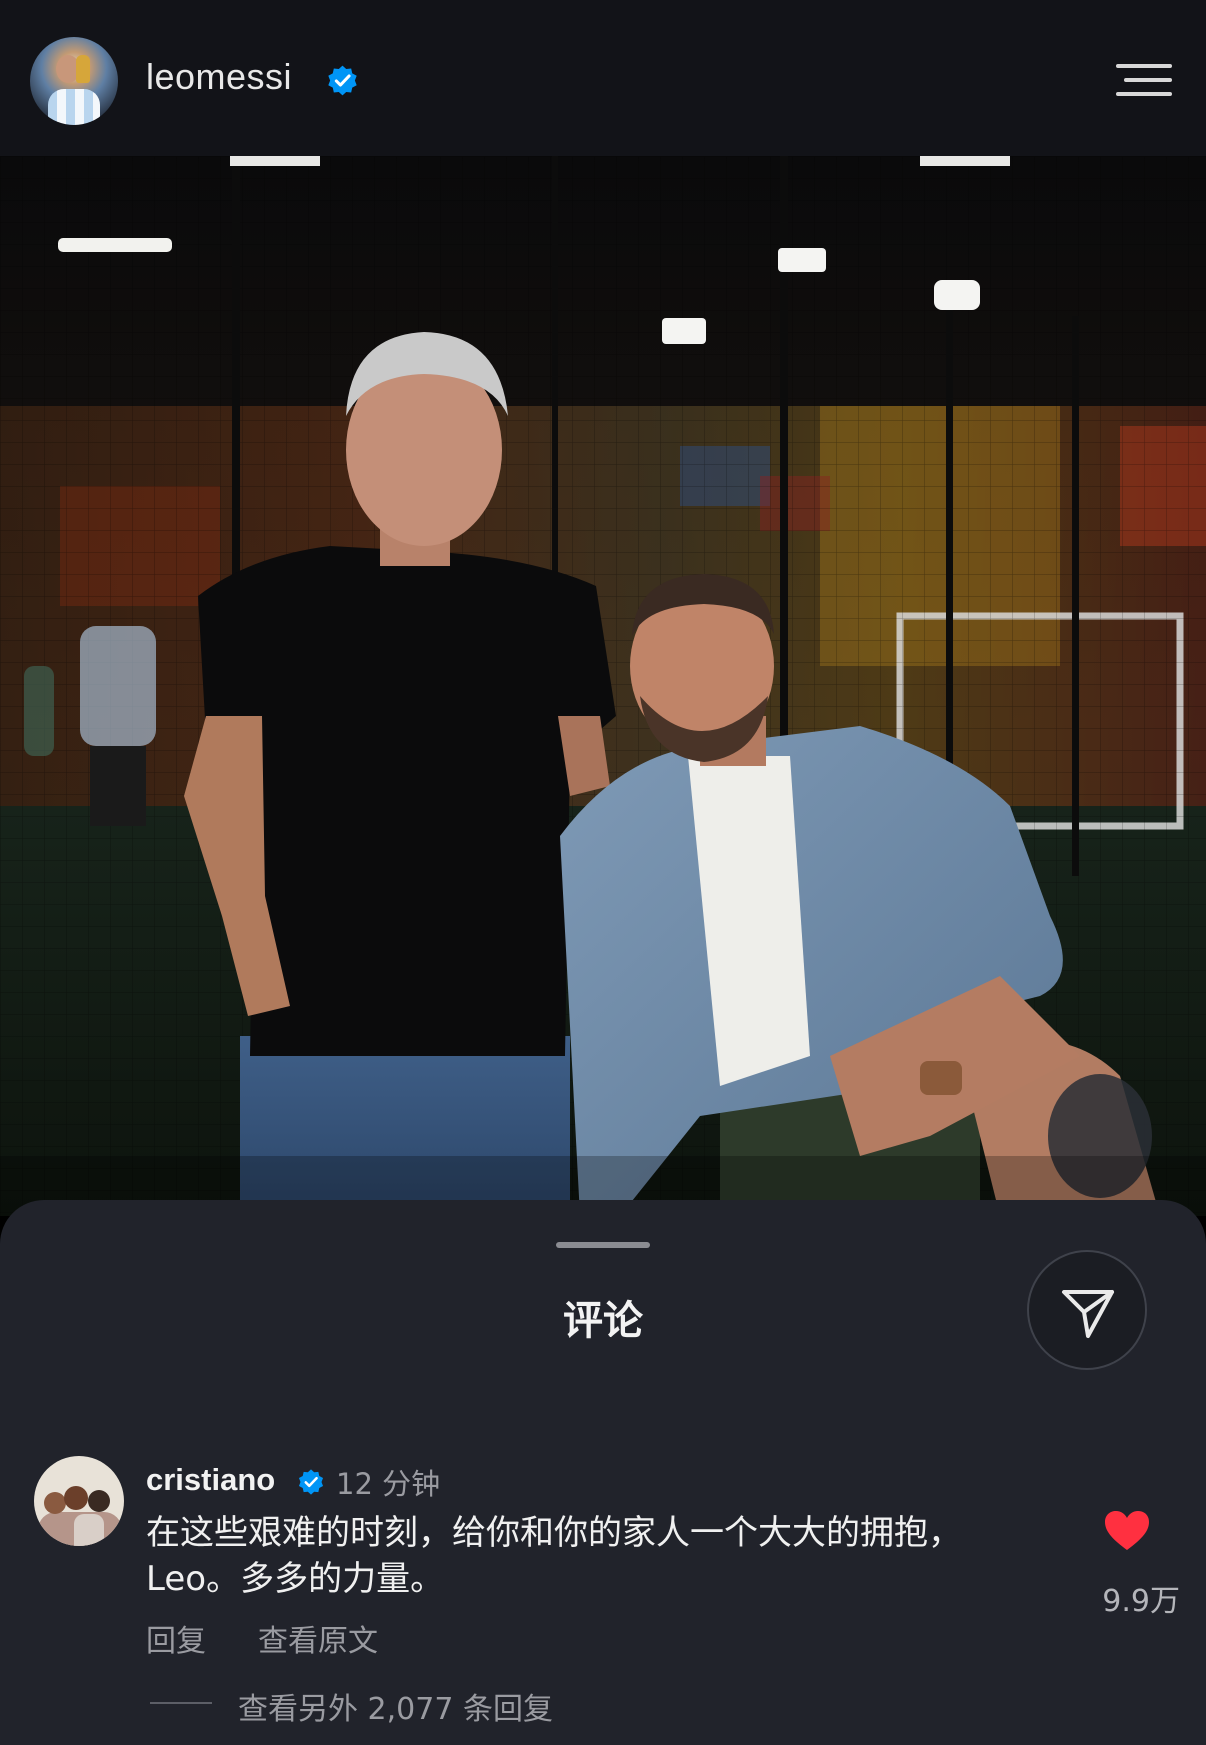  What do you see at coordinates (181, 1703) in the screenshot?
I see `replies-divider` at bounding box center [181, 1703].